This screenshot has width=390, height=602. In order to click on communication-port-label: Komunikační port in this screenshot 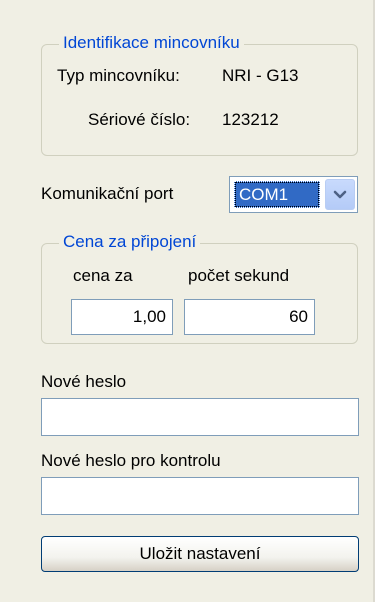, I will do `click(107, 194)`.